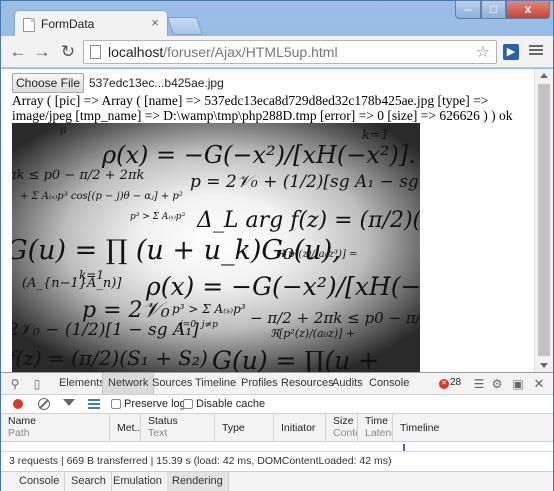 This screenshot has height=491, width=554. What do you see at coordinates (55, 428) in the screenshot?
I see `column-name: Name Path` at bounding box center [55, 428].